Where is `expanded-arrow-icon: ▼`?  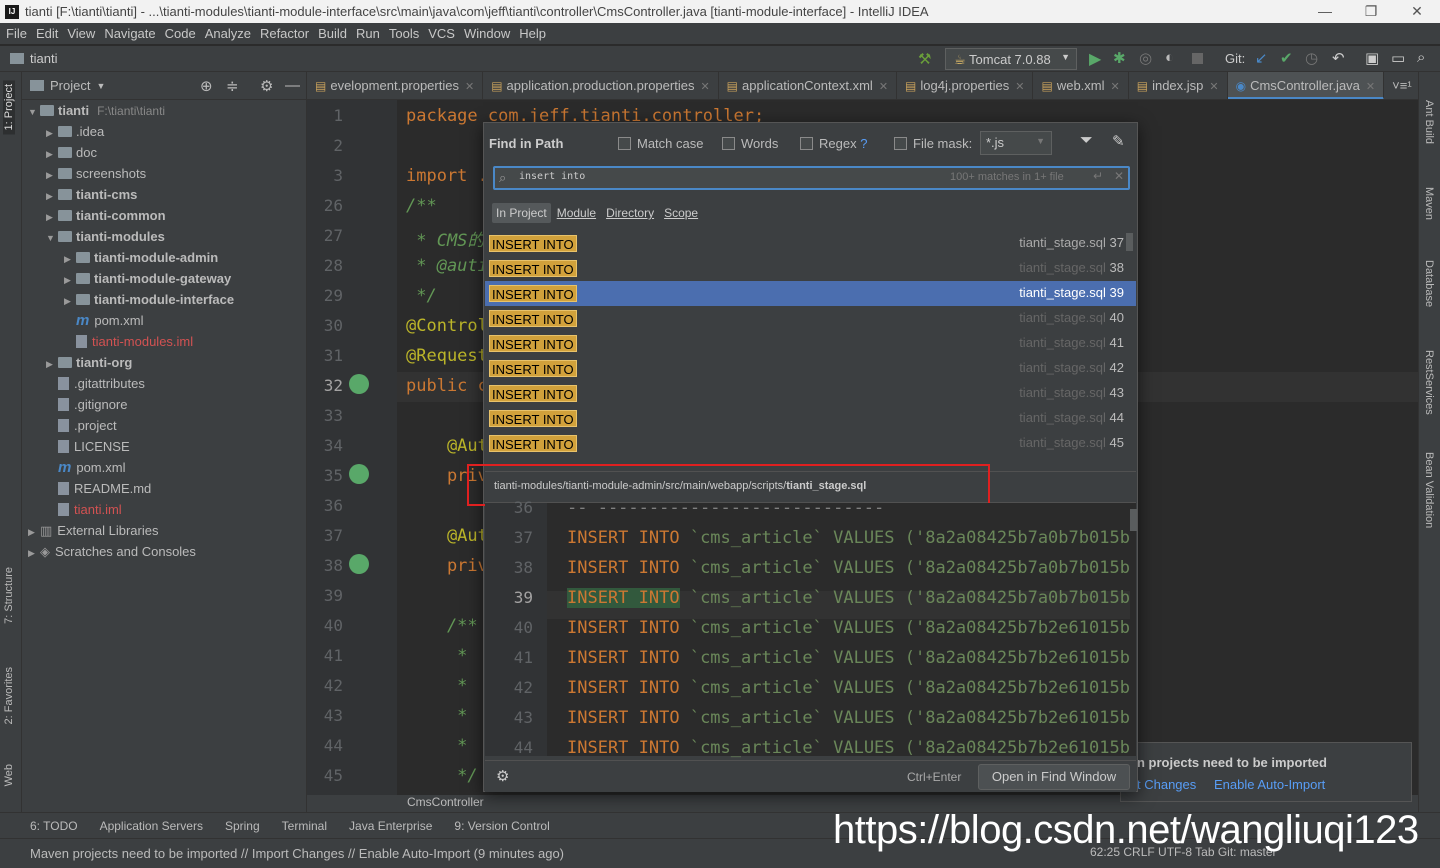
expanded-arrow-icon: ▼ is located at coordinates (34, 112).